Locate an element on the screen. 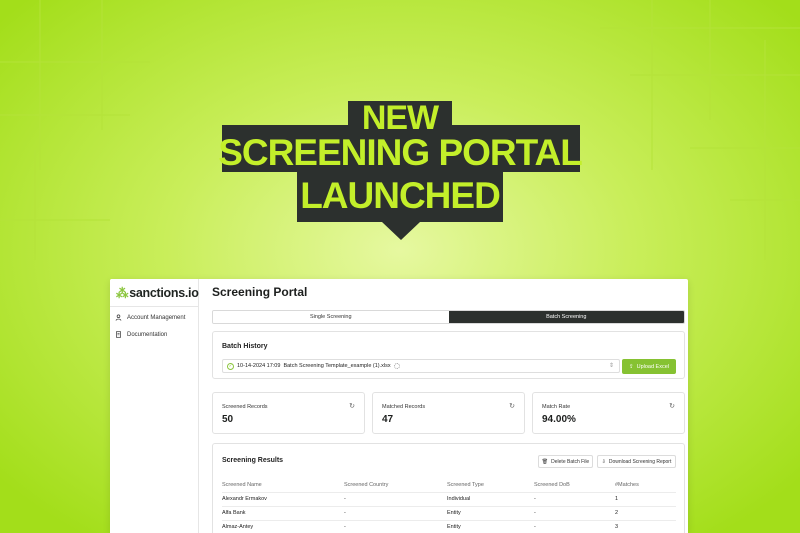 The image size is (800, 533). stat-card-match-rate: Match Rate 94.00% ↻ is located at coordinates (608, 413).